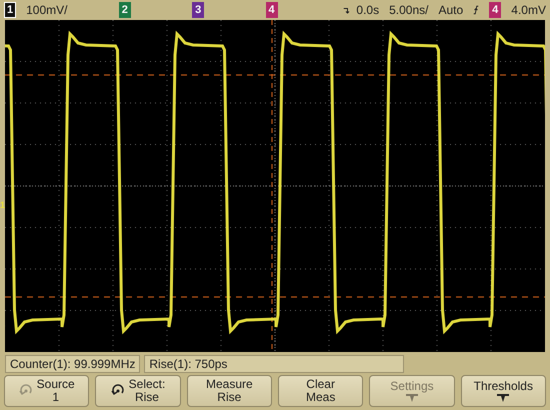 This screenshot has height=410, width=550. Describe the element at coordinates (321, 391) in the screenshot. I see `softkey-button: Clear Meas` at that location.